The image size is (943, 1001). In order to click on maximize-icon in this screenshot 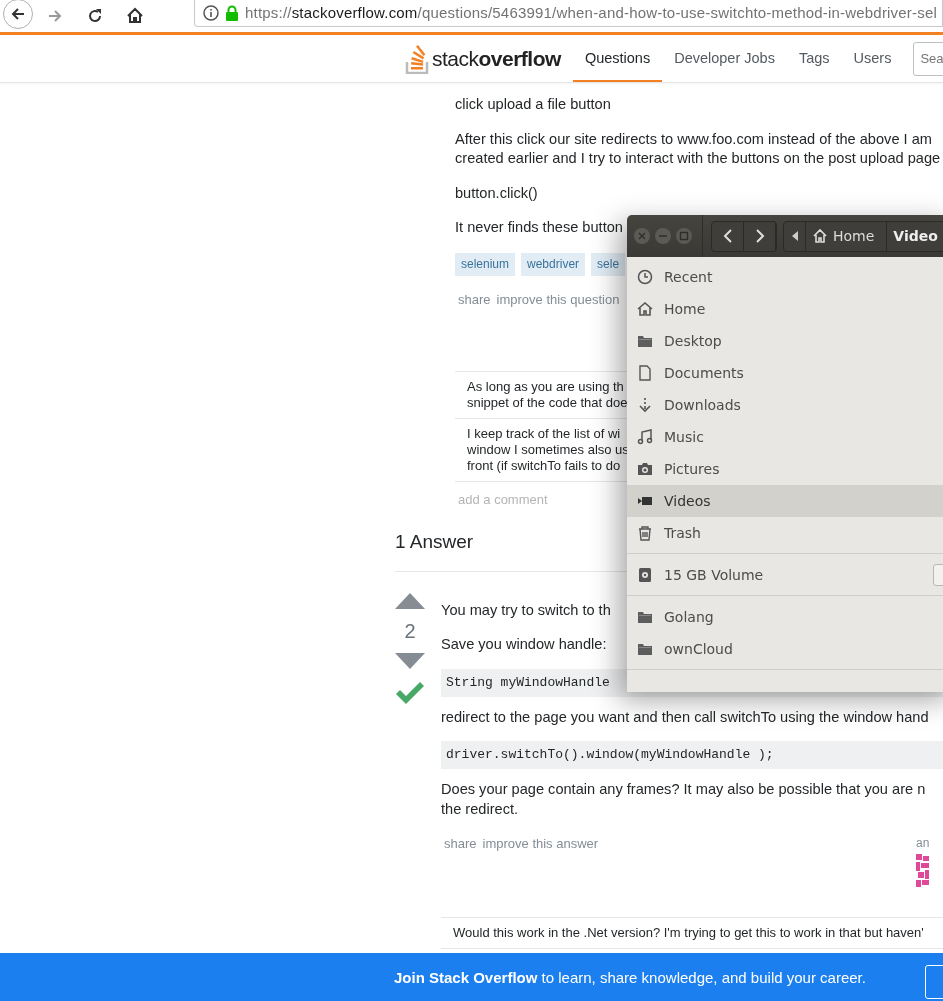, I will do `click(684, 236)`.